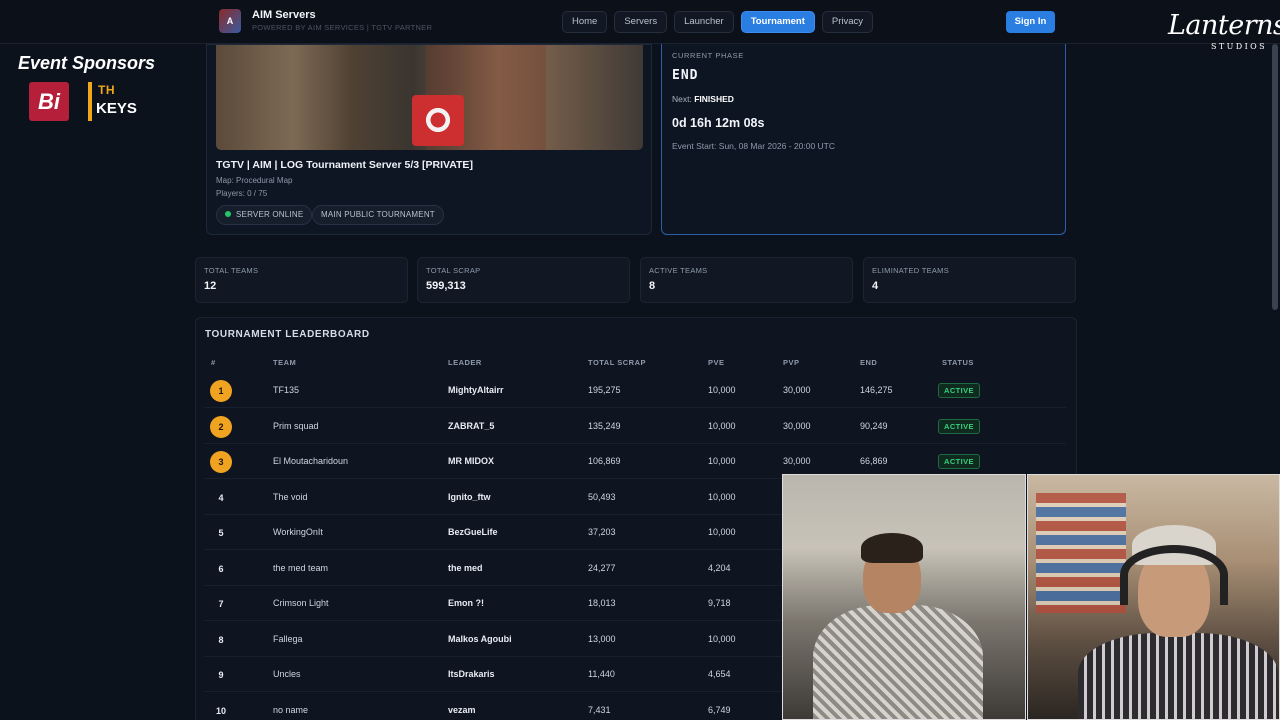  What do you see at coordinates (221, 426) in the screenshot?
I see `rank-badge: 2` at bounding box center [221, 426].